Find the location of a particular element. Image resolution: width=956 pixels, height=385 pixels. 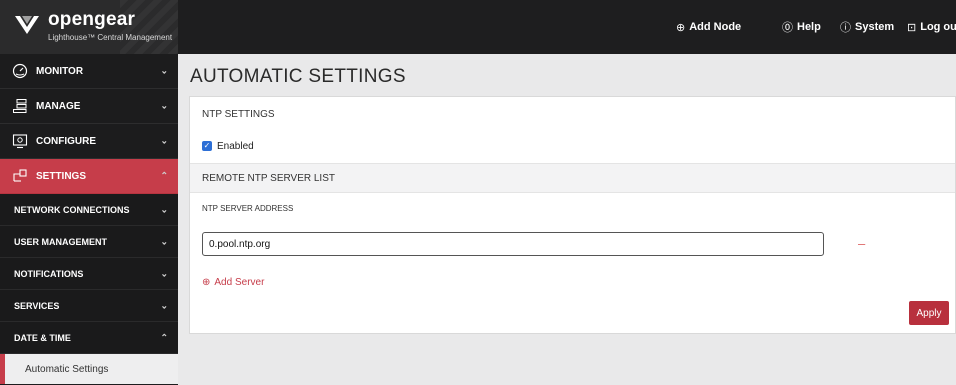

sidebar-item-label: SETTINGS is located at coordinates (61, 176).